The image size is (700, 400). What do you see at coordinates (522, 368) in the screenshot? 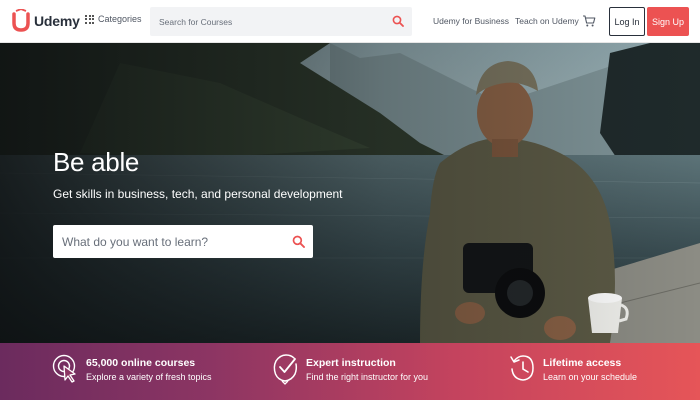
I see `clock-history-icon` at bounding box center [522, 368].